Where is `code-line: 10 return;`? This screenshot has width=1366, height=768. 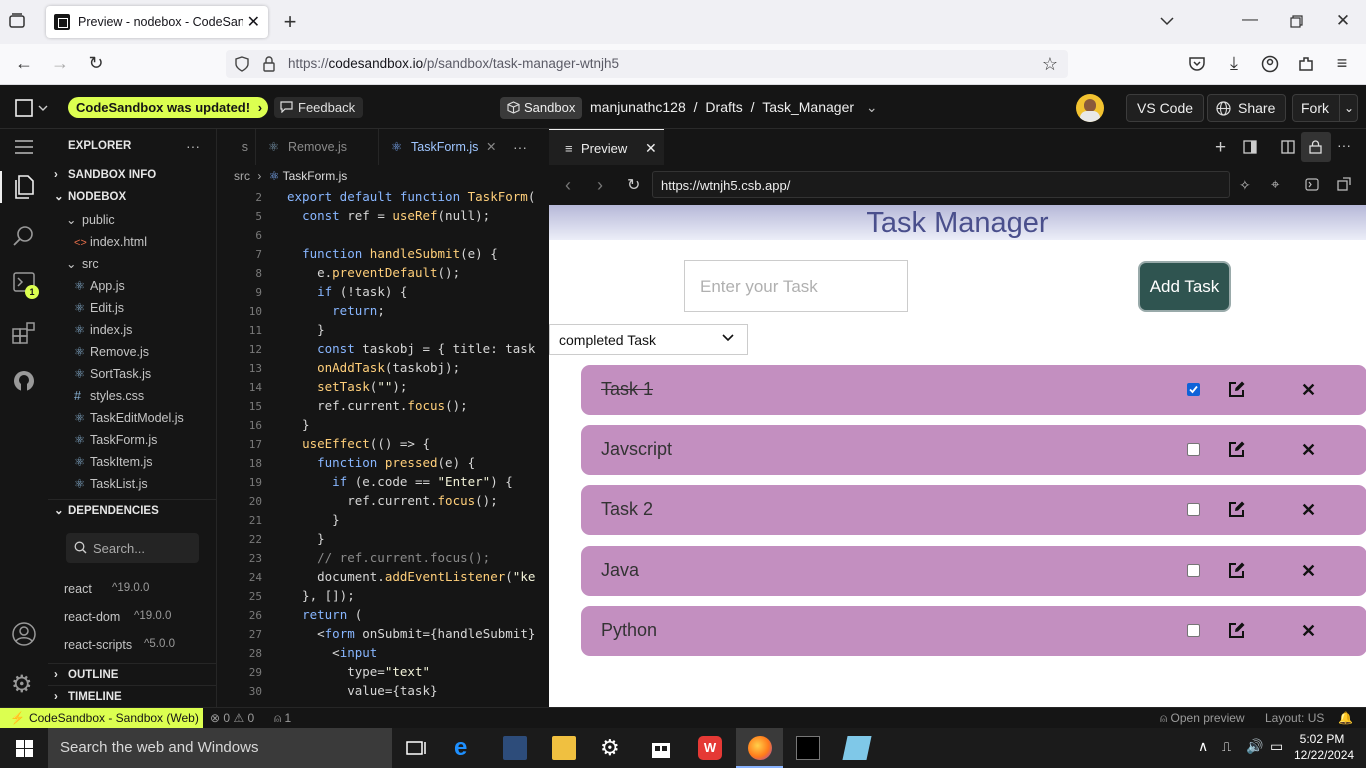 code-line: 10 return; is located at coordinates (301, 310).